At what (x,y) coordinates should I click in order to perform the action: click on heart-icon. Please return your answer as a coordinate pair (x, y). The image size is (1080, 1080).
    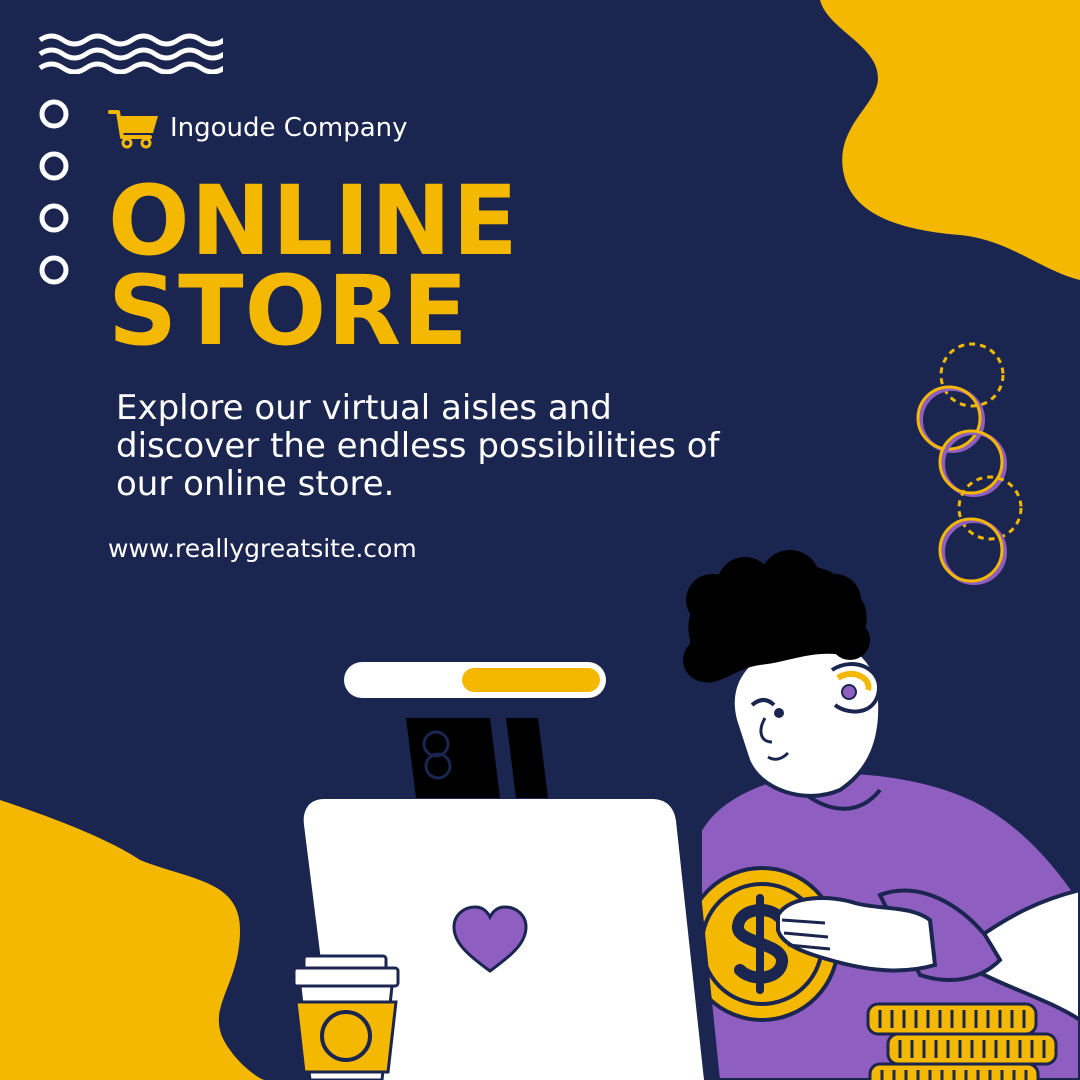
    Looking at the image, I should click on (490, 939).